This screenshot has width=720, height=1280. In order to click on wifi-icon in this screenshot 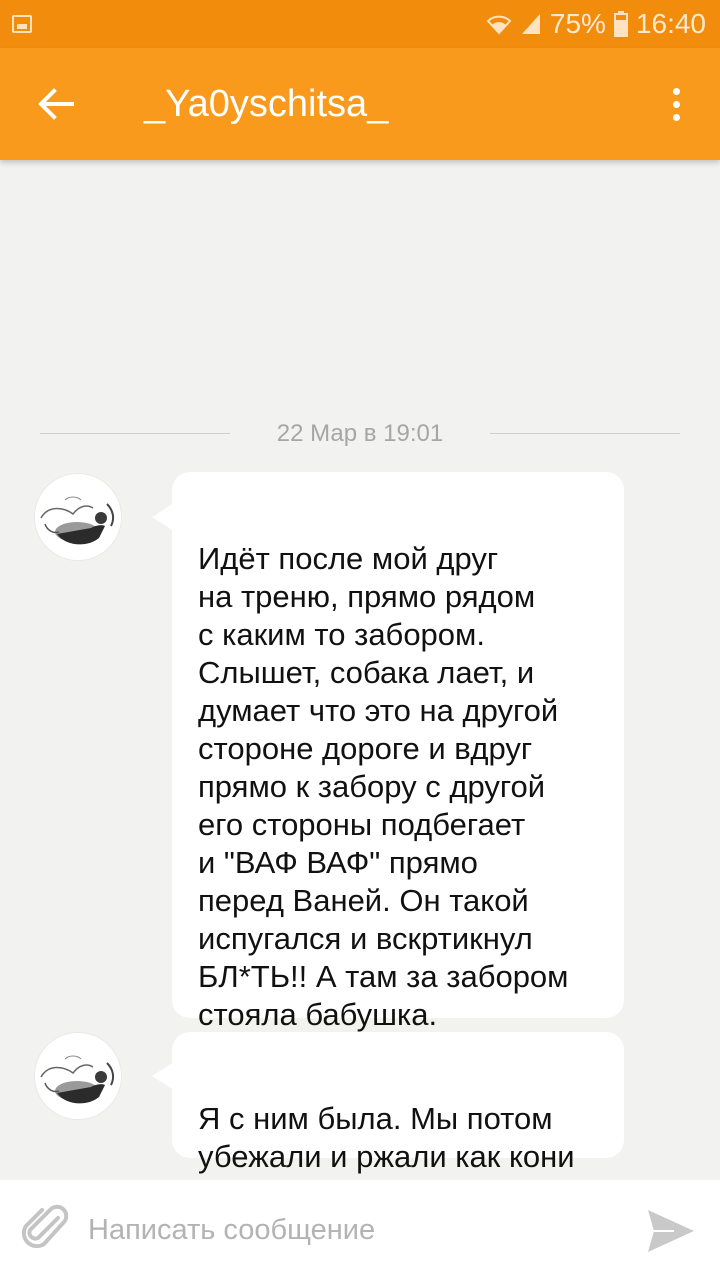, I will do `click(499, 24)`.